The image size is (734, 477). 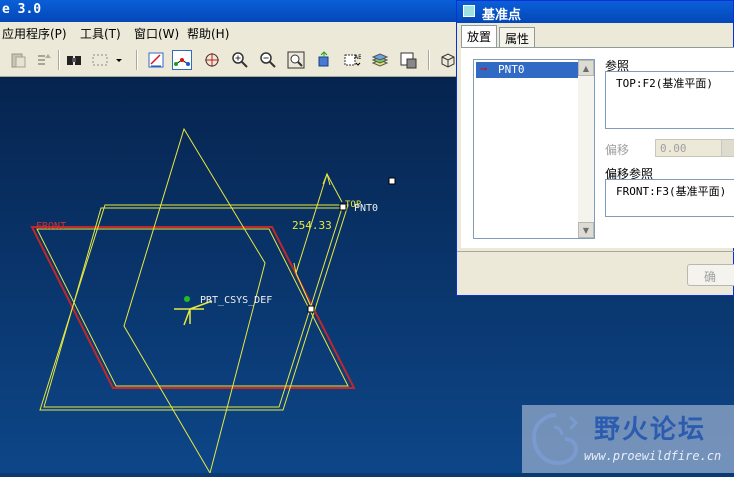 I want to click on arrow-icon: ➞, so click(x=484, y=69).